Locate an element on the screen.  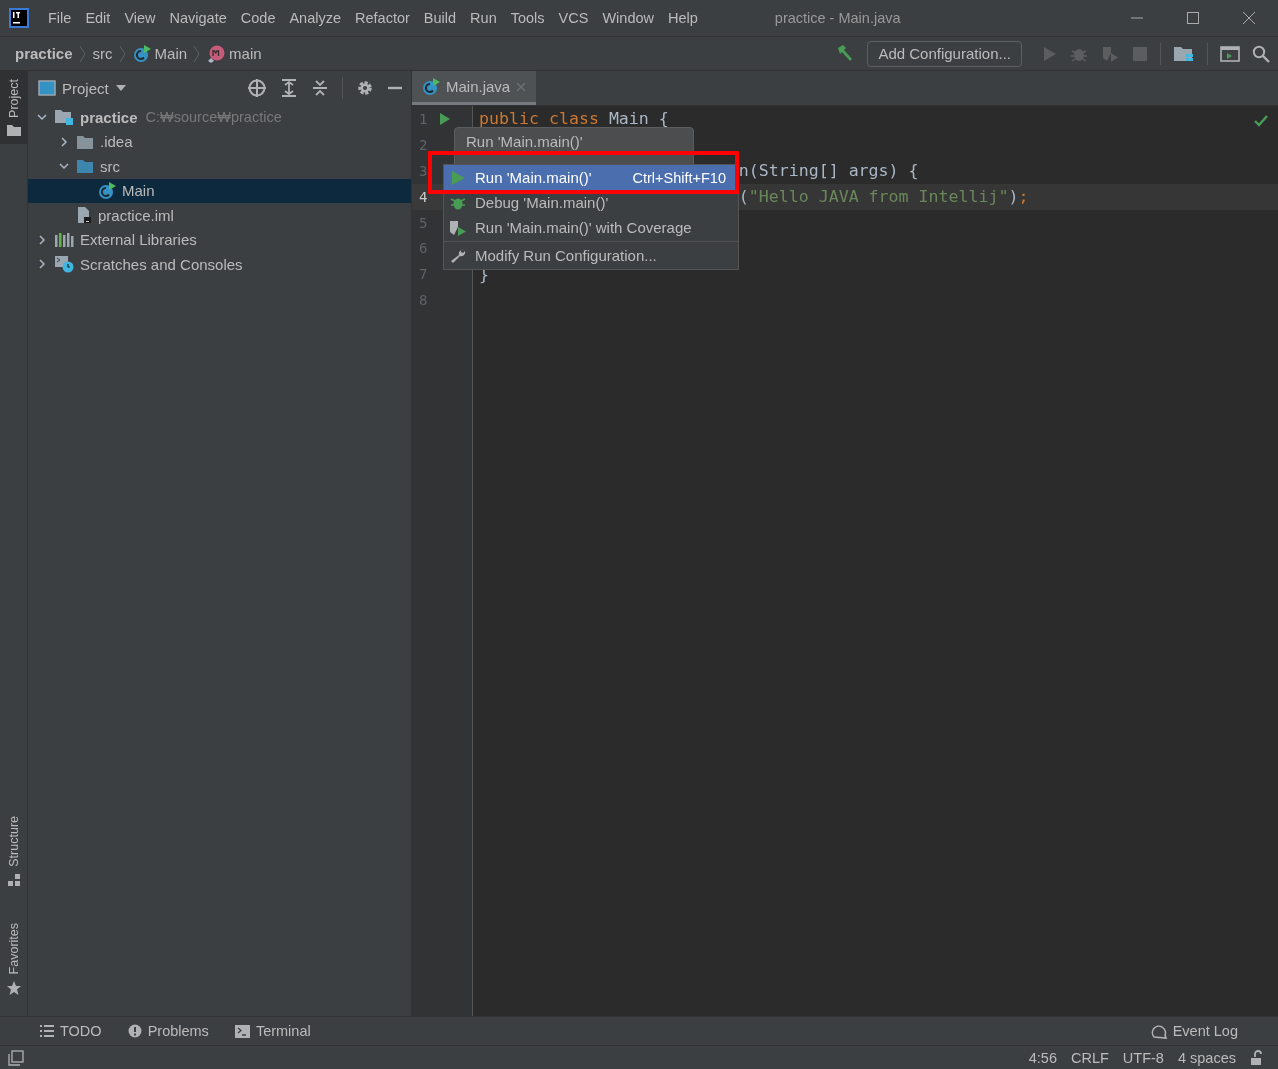
menu-item: Window is located at coordinates (628, 18).